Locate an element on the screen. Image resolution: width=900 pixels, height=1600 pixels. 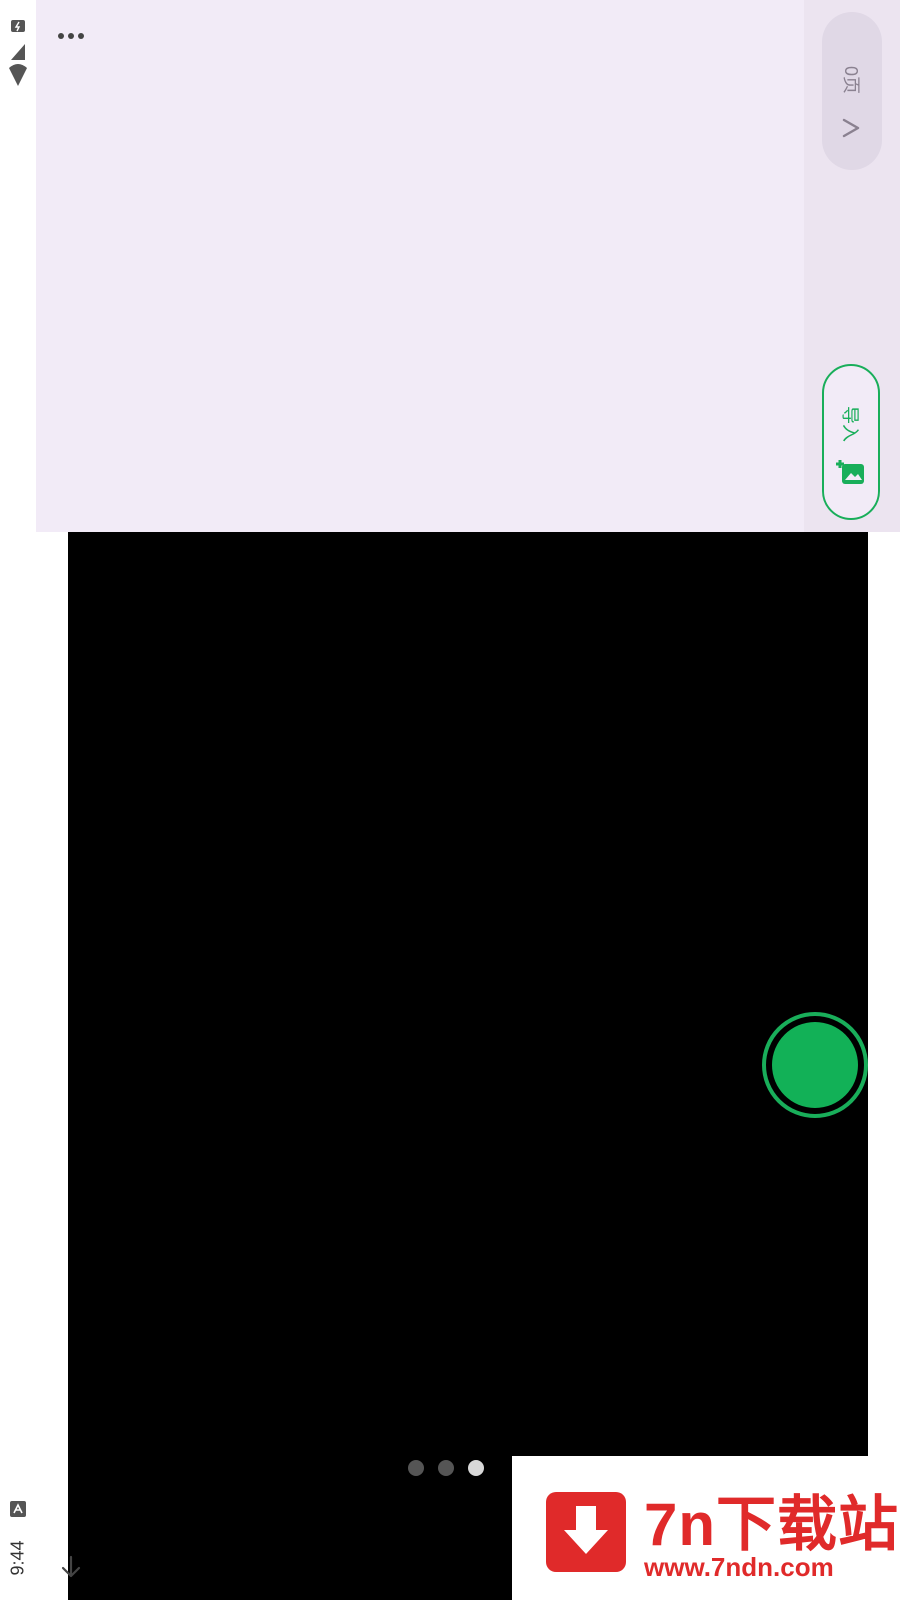
pages-button: 0页 is located at coordinates (852, 91).